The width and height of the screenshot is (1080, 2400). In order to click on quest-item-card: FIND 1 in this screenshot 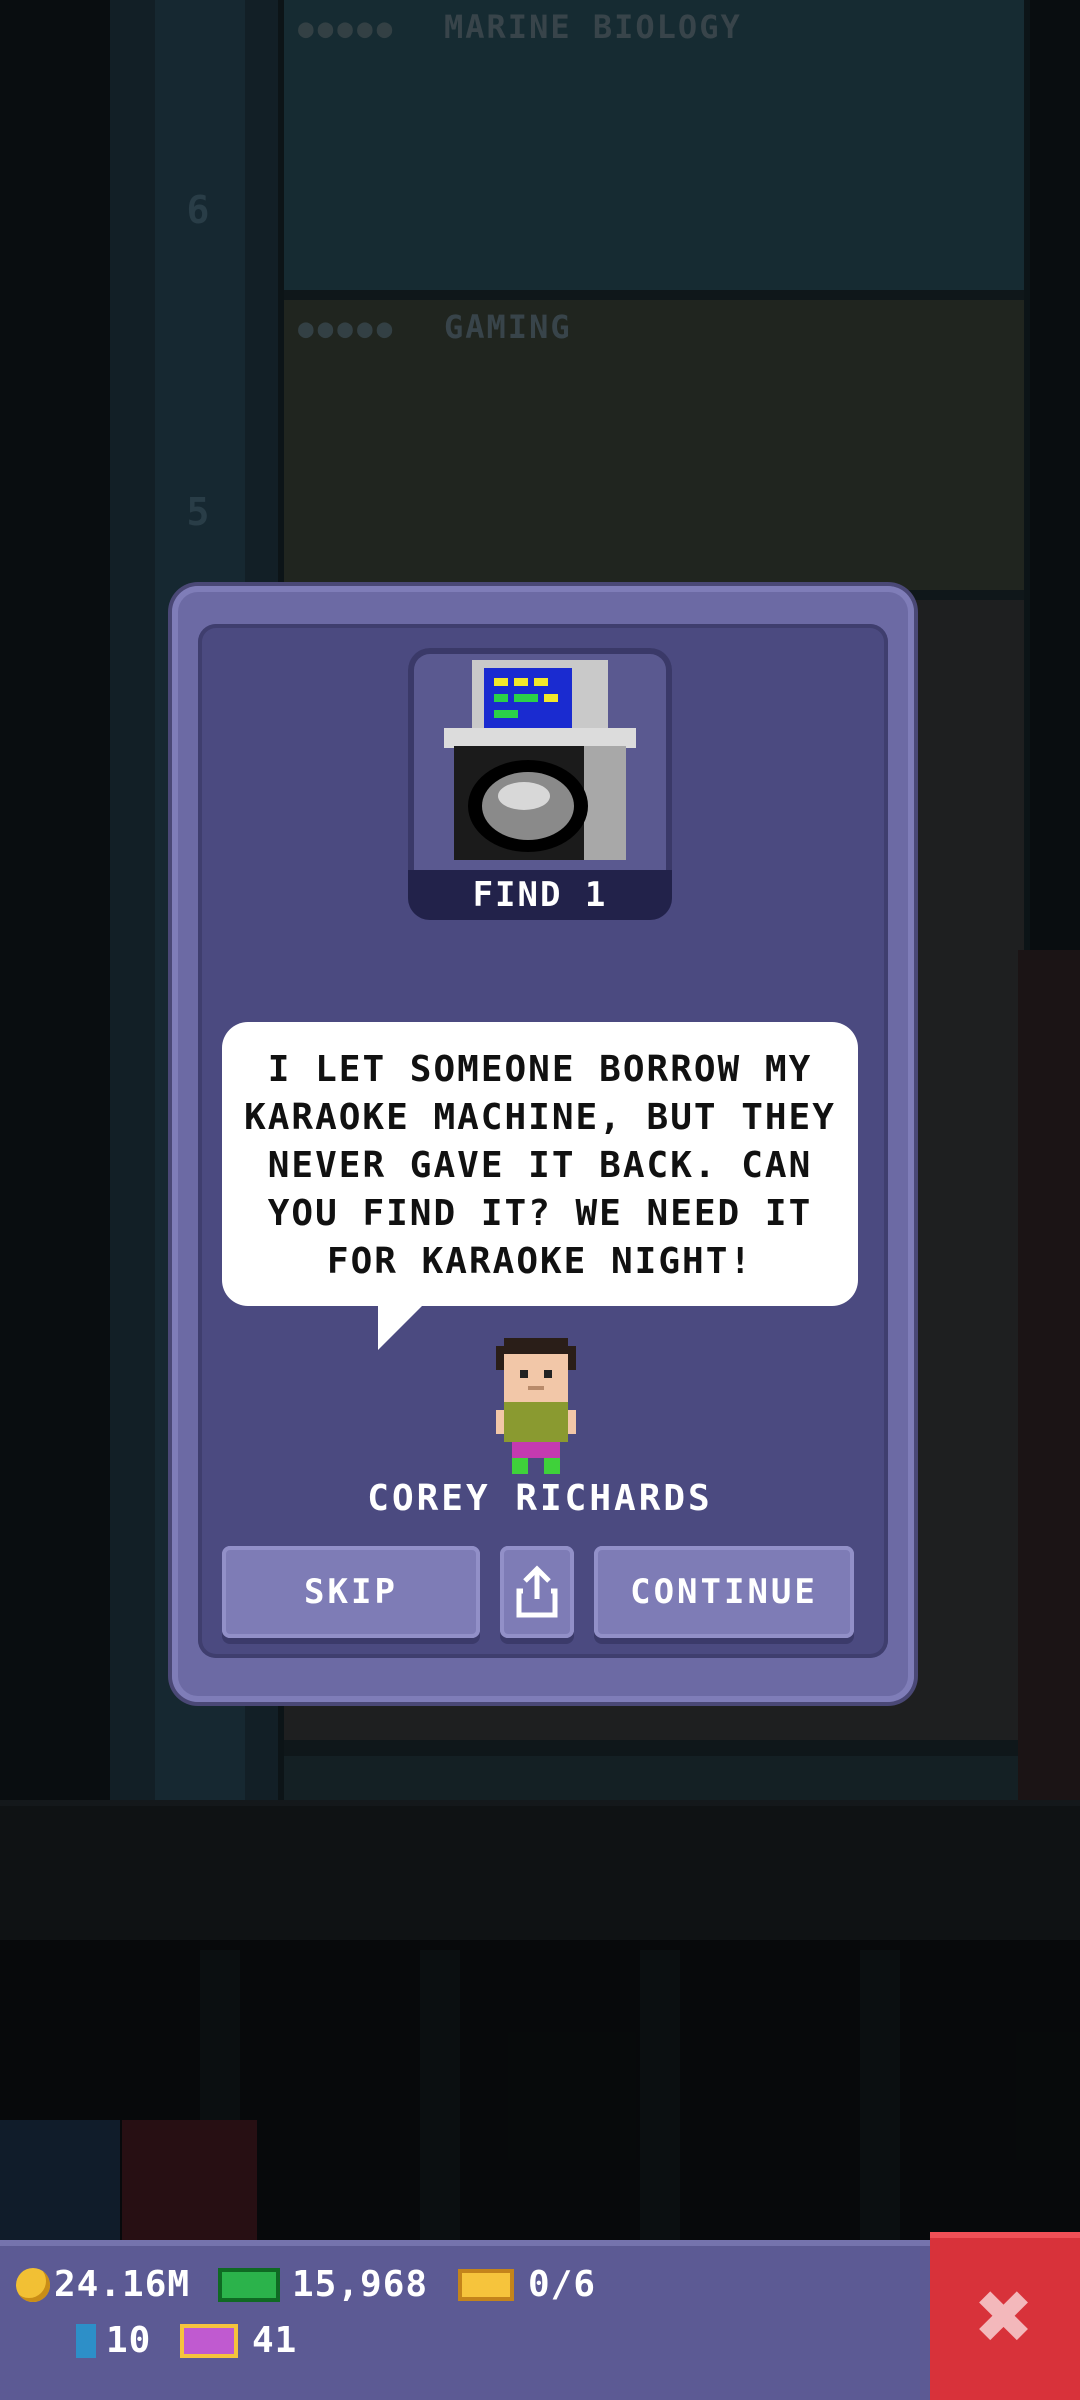, I will do `click(540, 784)`.